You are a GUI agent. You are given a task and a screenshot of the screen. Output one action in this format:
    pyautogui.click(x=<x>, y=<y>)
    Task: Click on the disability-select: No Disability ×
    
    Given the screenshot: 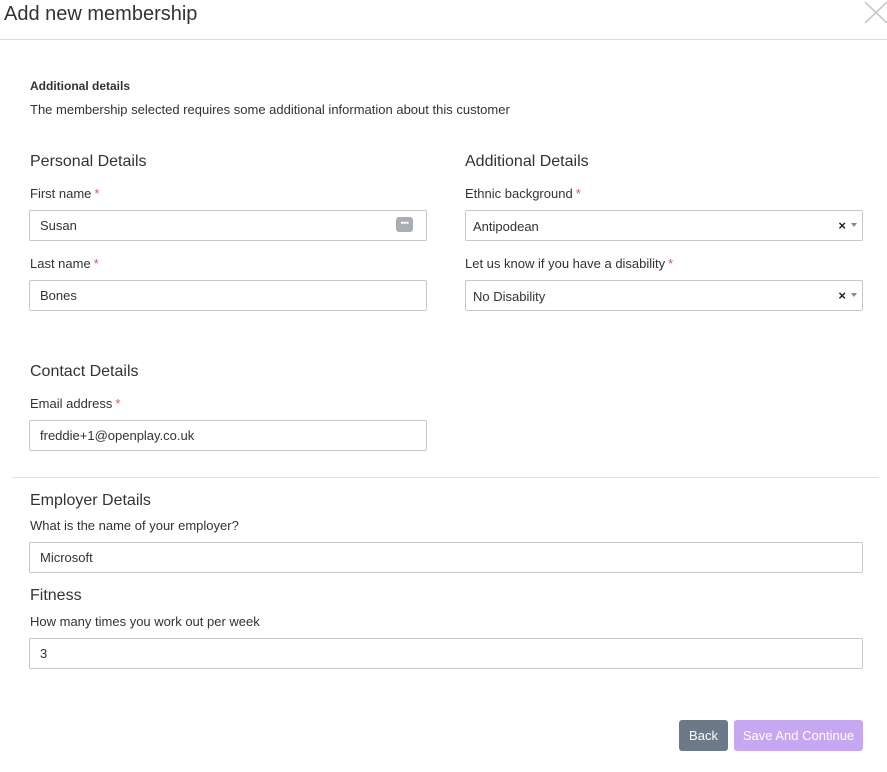 What is the action you would take?
    pyautogui.click(x=664, y=295)
    